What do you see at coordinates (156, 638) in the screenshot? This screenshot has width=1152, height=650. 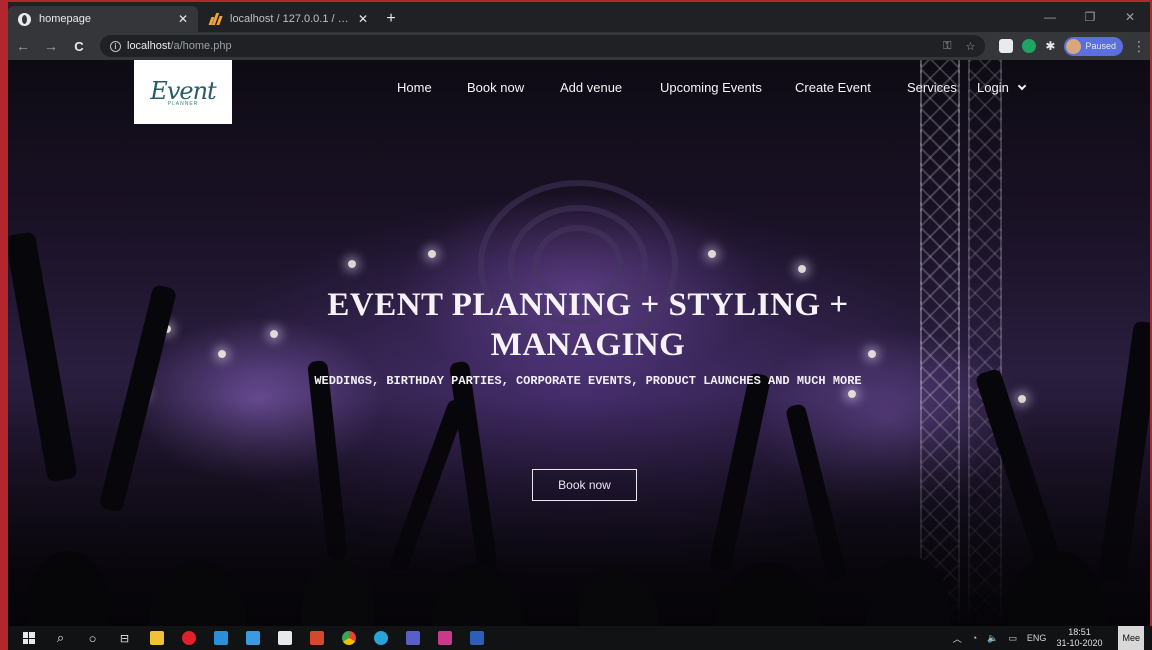 I see `file-explorer-icon` at bounding box center [156, 638].